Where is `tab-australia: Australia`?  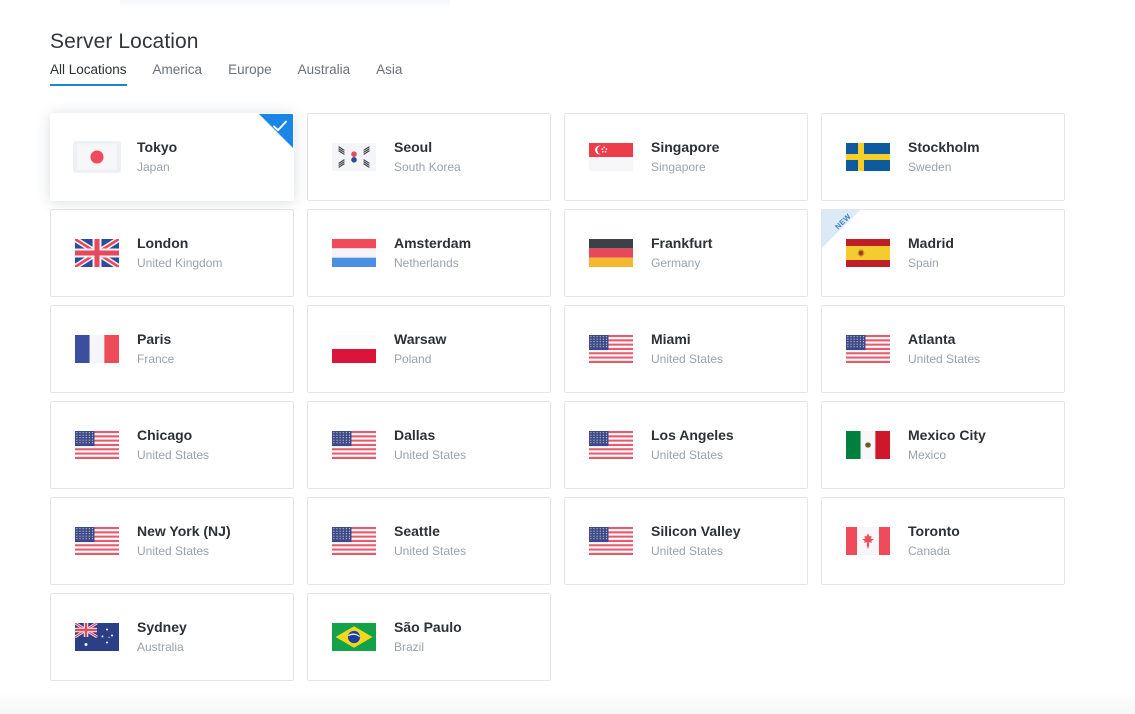
tab-australia: Australia is located at coordinates (324, 74).